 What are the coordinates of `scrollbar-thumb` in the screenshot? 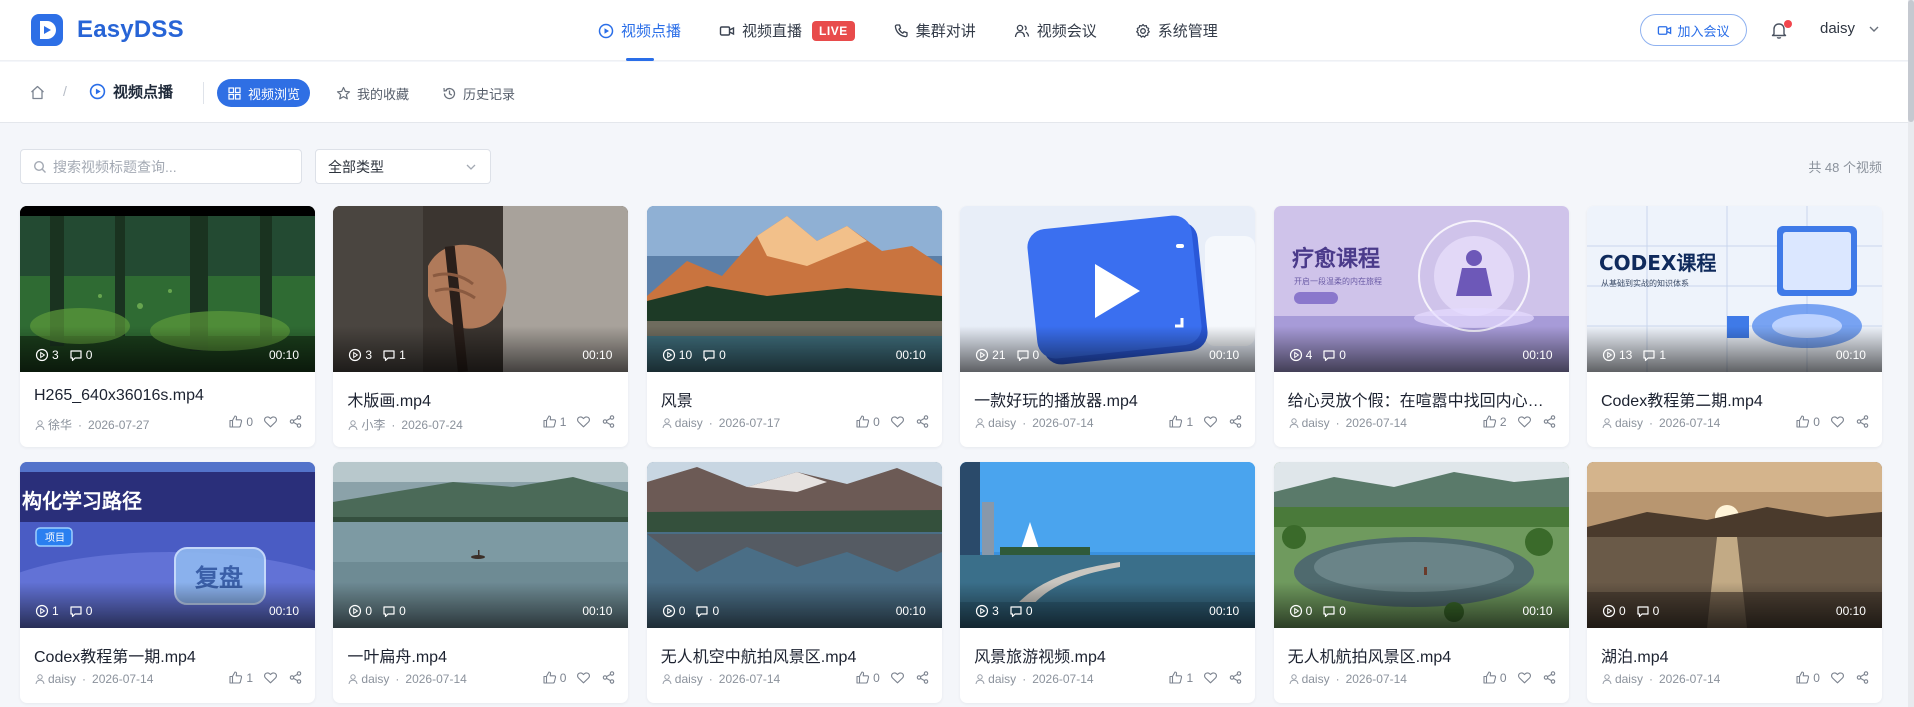 It's located at (1911, 61).